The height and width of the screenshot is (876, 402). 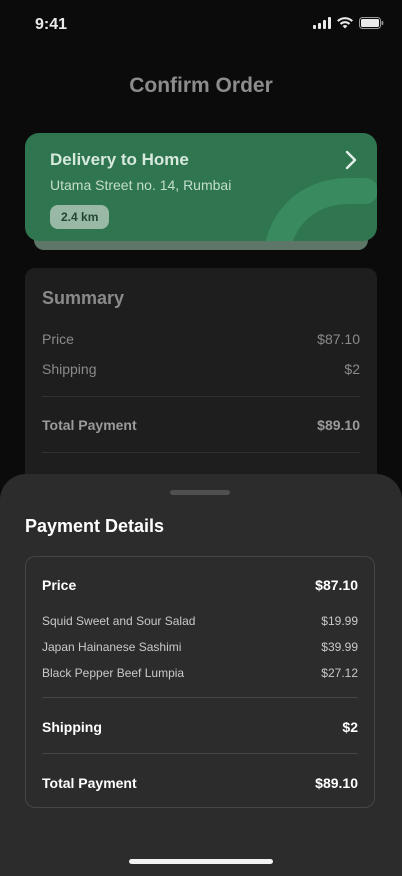 I want to click on summary-price-row: Price $87.10, so click(x=201, y=339).